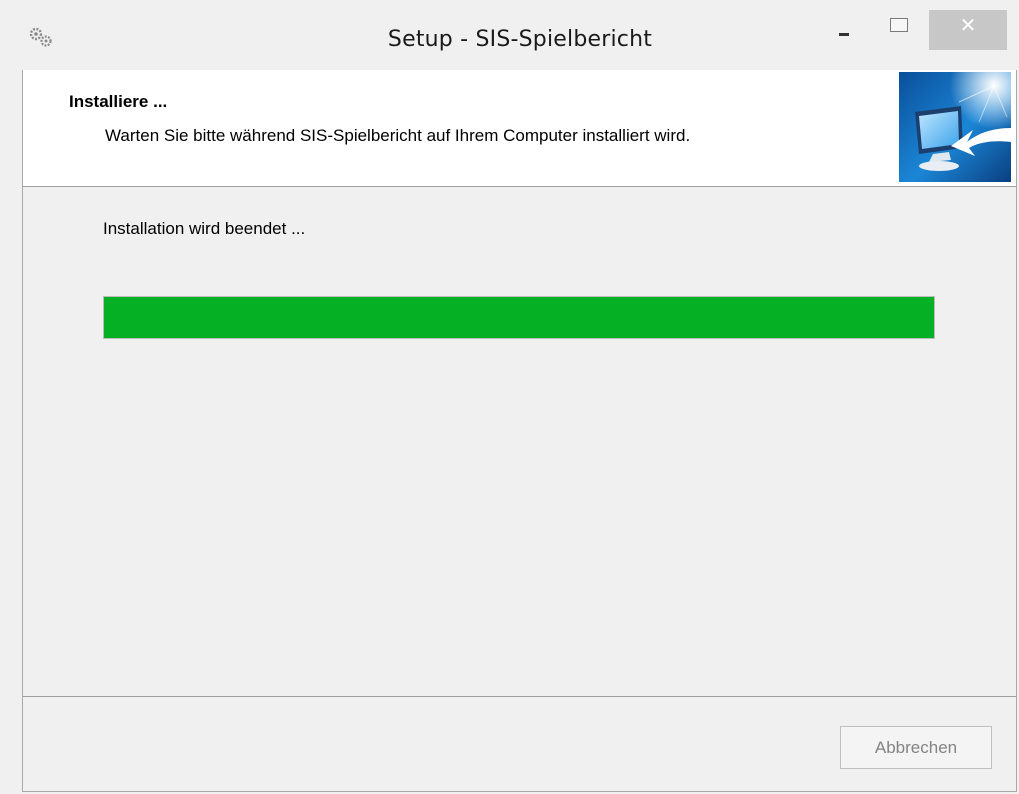  Describe the element at coordinates (916, 747) in the screenshot. I see `cancel-button: Abbrechen` at that location.